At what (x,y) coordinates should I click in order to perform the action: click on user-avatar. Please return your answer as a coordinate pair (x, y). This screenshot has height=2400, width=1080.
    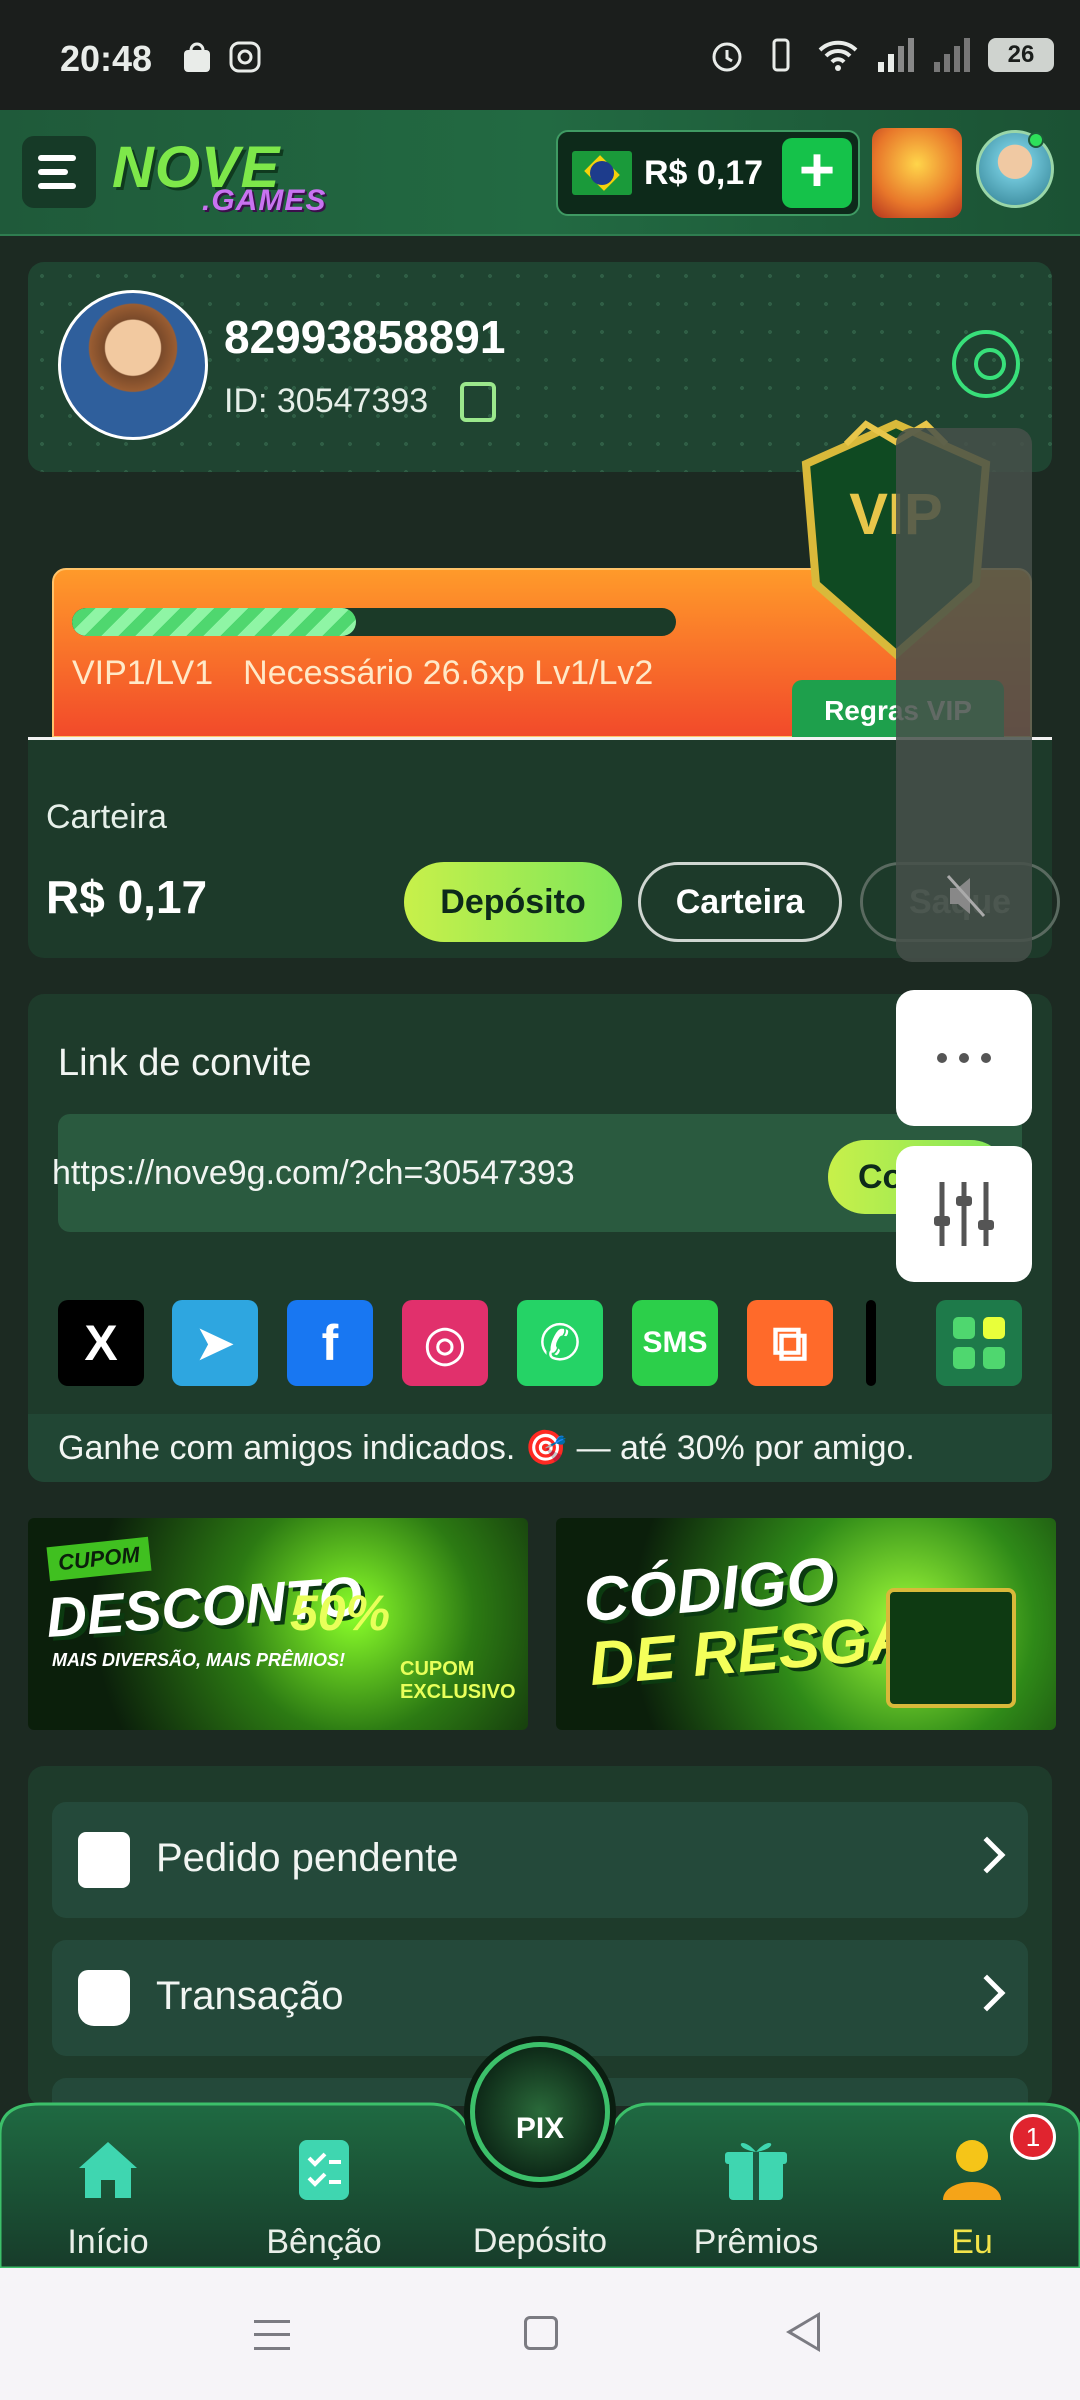
    Looking at the image, I should click on (133, 365).